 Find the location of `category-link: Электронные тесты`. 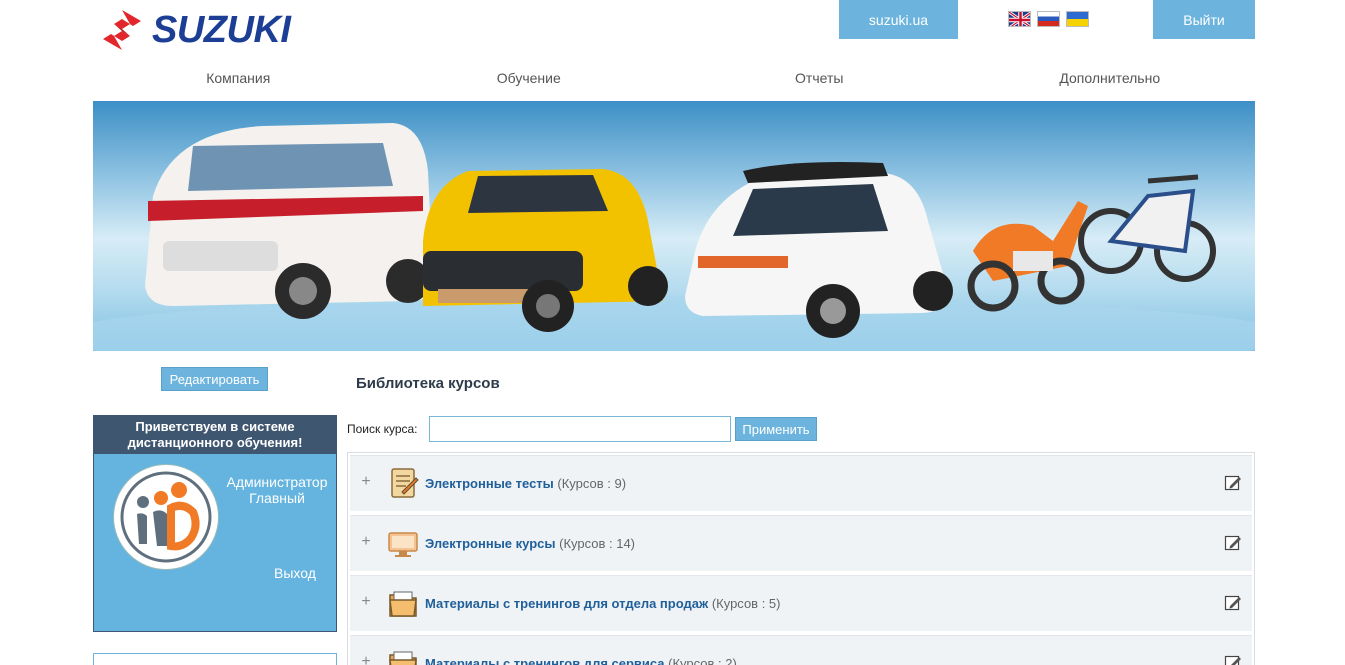

category-link: Электронные тесты is located at coordinates (489, 483).